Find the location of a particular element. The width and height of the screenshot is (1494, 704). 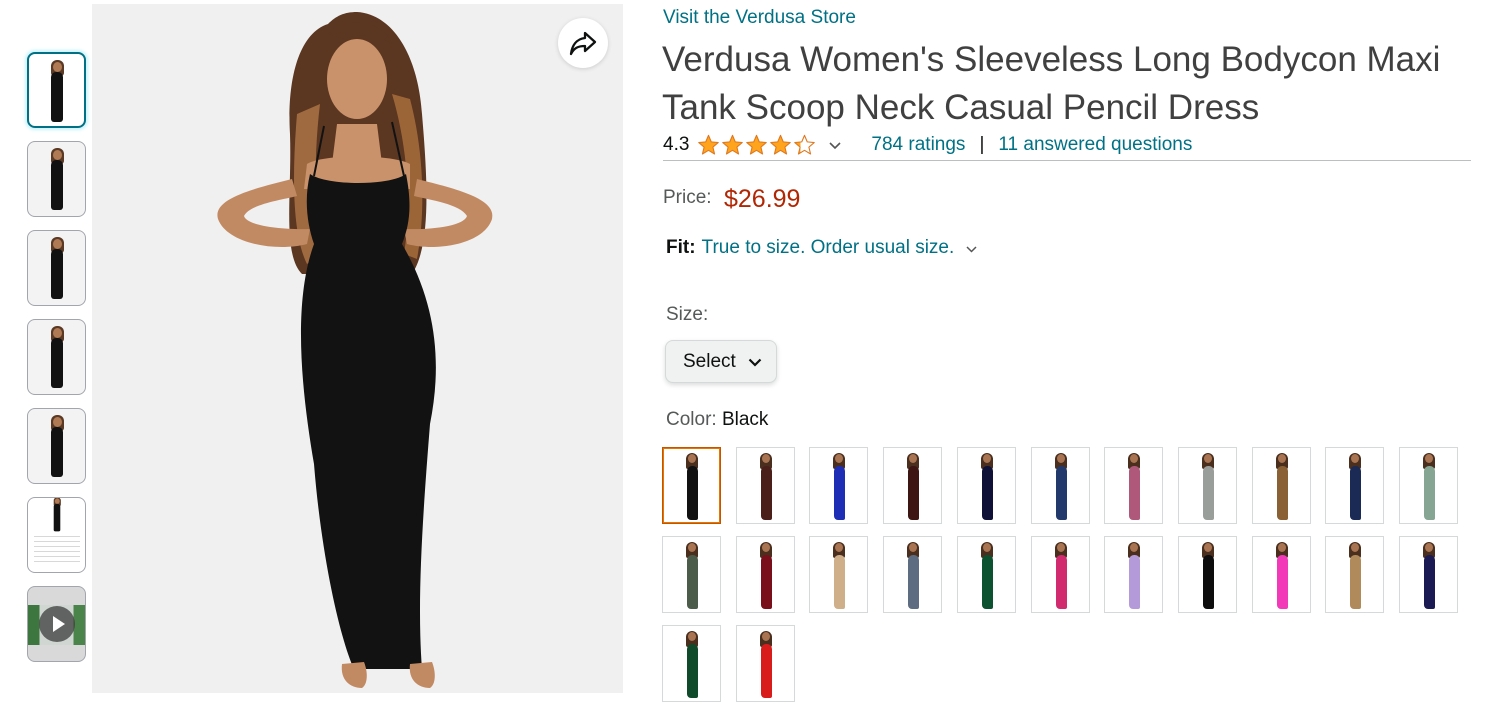

share-button is located at coordinates (583, 43).